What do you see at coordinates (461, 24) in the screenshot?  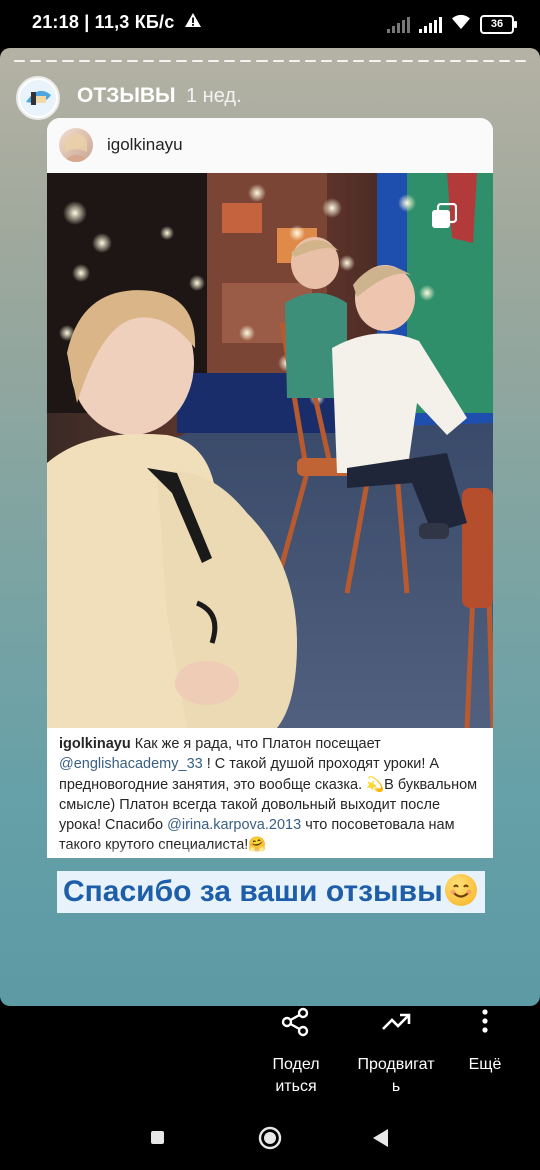 I see `wifi-icon` at bounding box center [461, 24].